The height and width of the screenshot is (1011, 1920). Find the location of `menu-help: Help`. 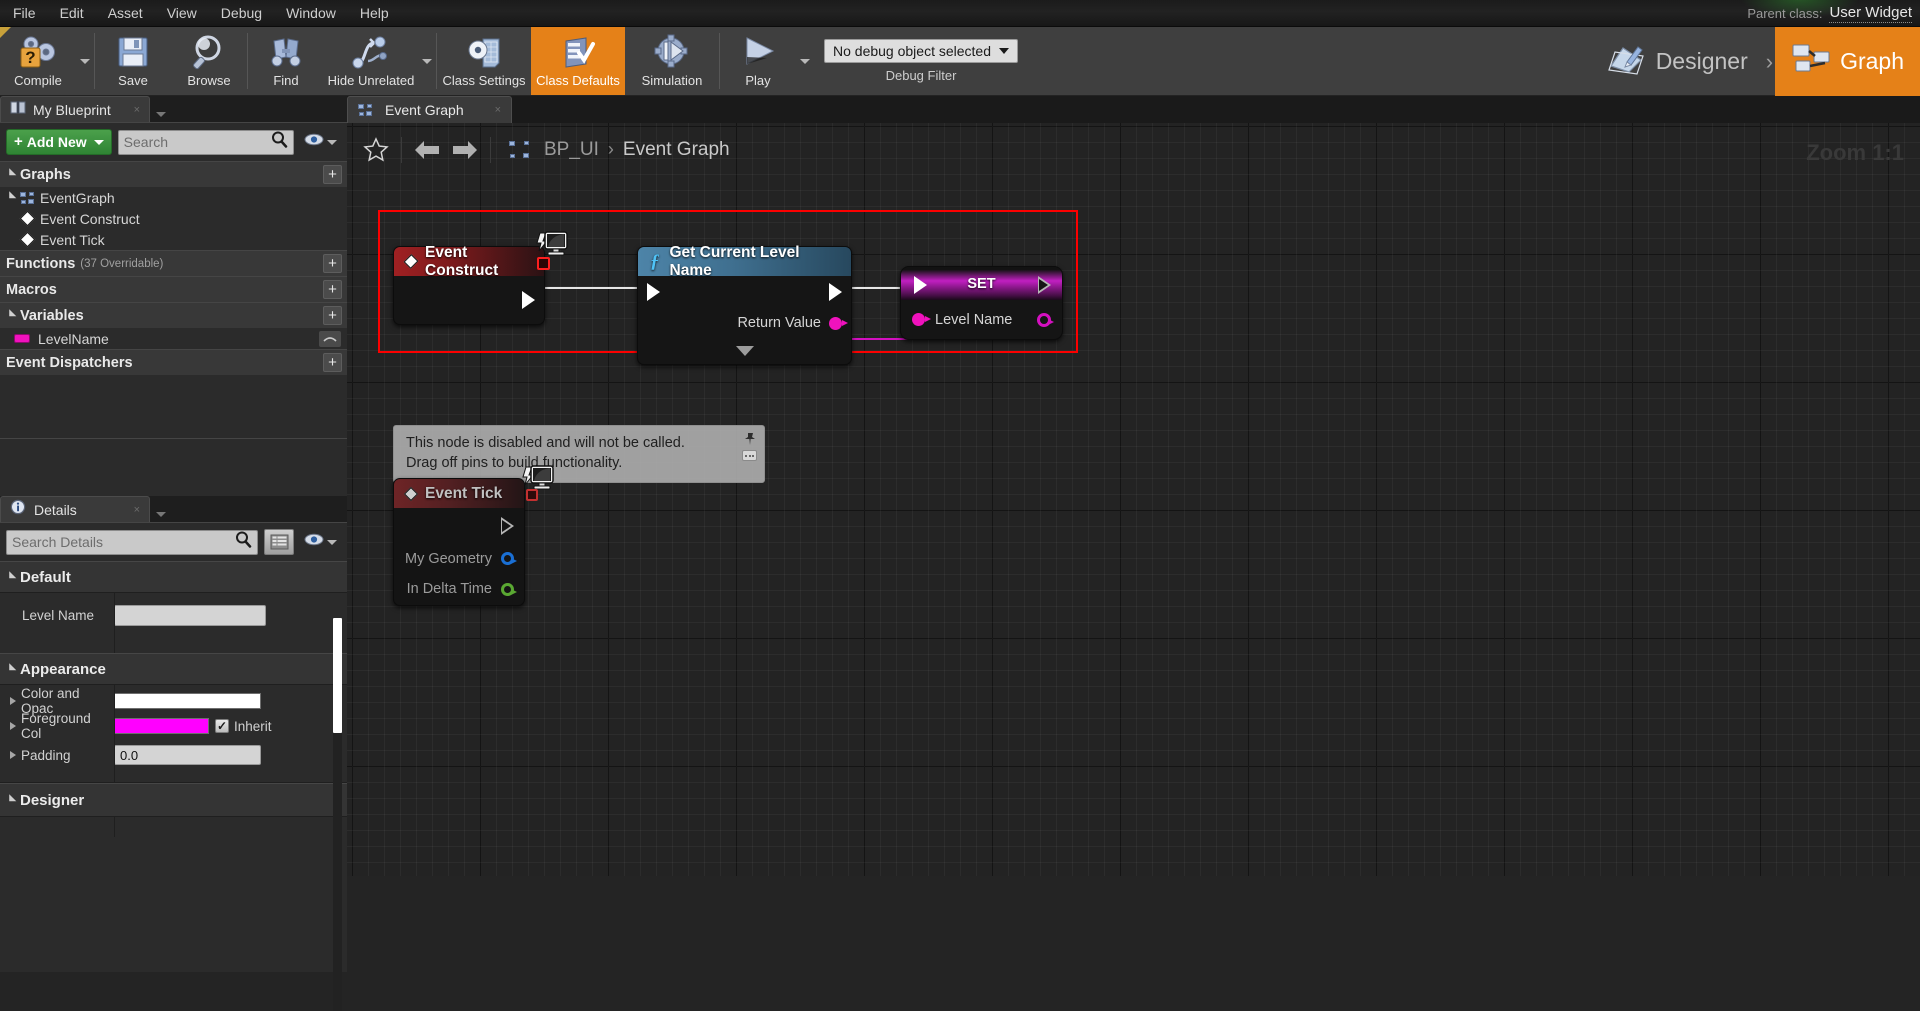

menu-help: Help is located at coordinates (374, 13).